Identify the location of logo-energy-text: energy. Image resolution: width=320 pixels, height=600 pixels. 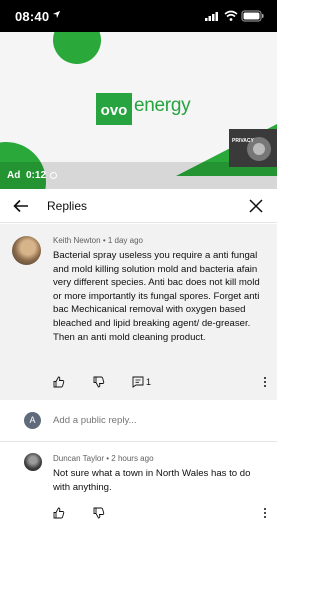
(162, 105).